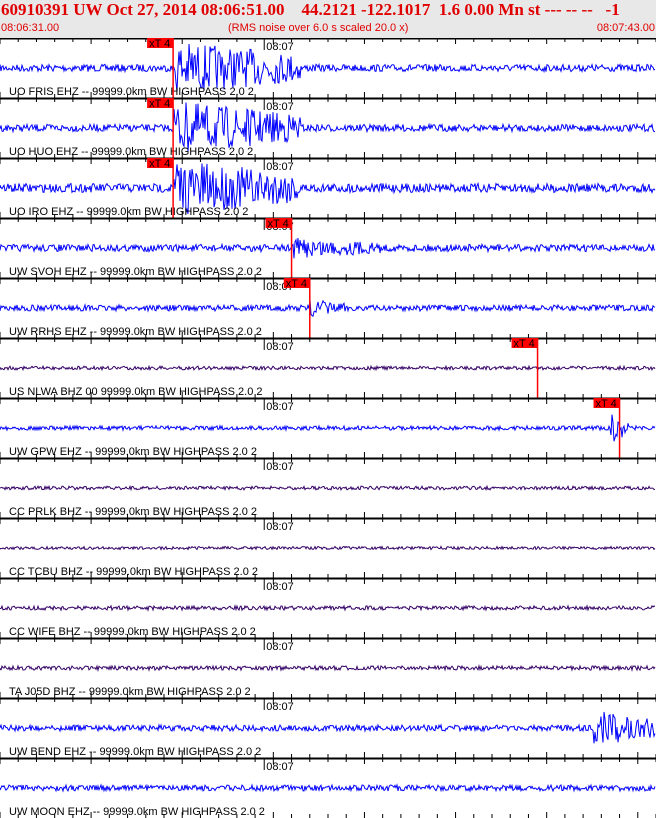 The image size is (656, 818). I want to click on rms-note: (RMS noise over 6.0 s scaled 20.0 x), so click(318, 28).